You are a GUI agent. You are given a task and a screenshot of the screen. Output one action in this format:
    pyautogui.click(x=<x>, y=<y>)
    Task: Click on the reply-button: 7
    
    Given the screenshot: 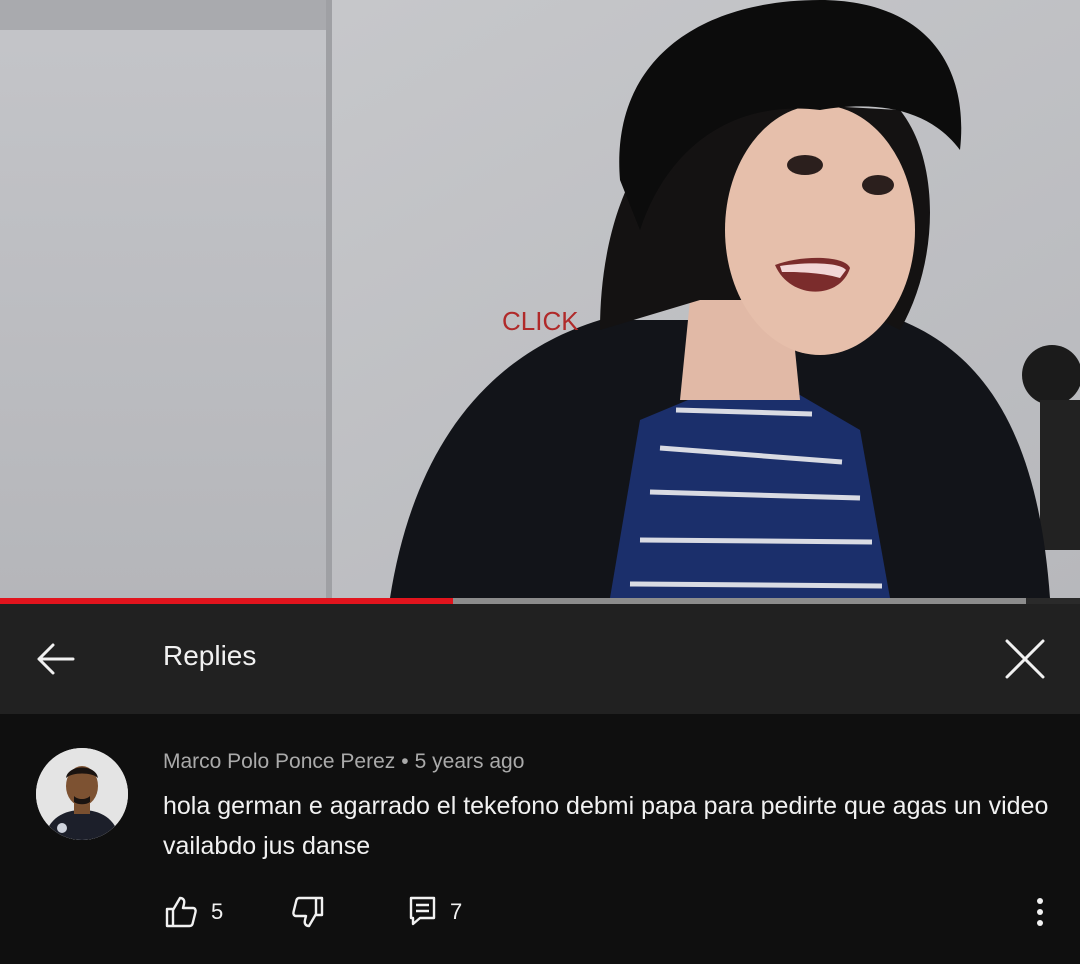 What is the action you would take?
    pyautogui.click(x=435, y=912)
    